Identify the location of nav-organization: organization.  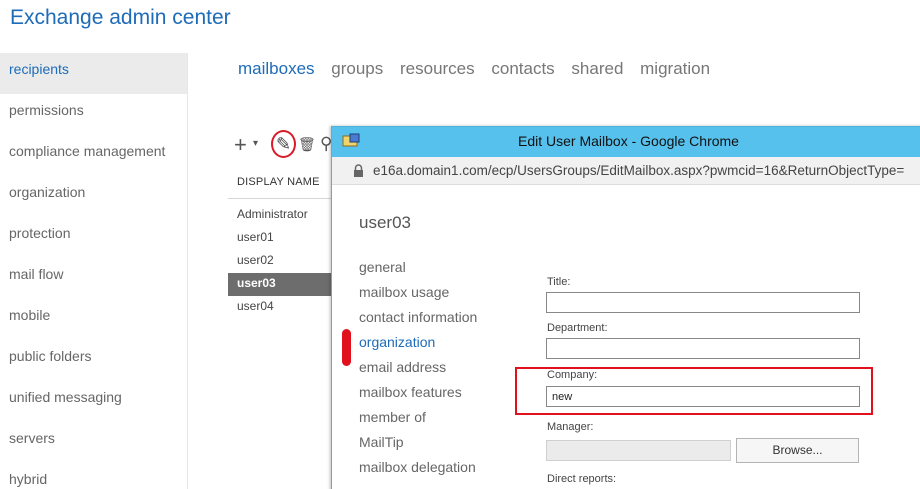
(93, 196).